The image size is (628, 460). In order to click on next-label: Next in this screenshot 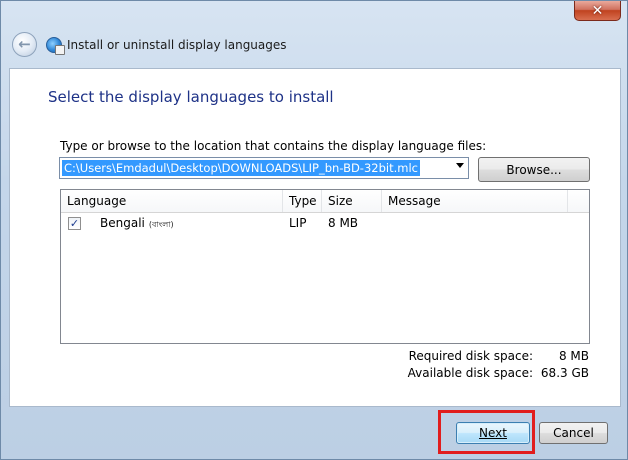, I will do `click(493, 433)`.